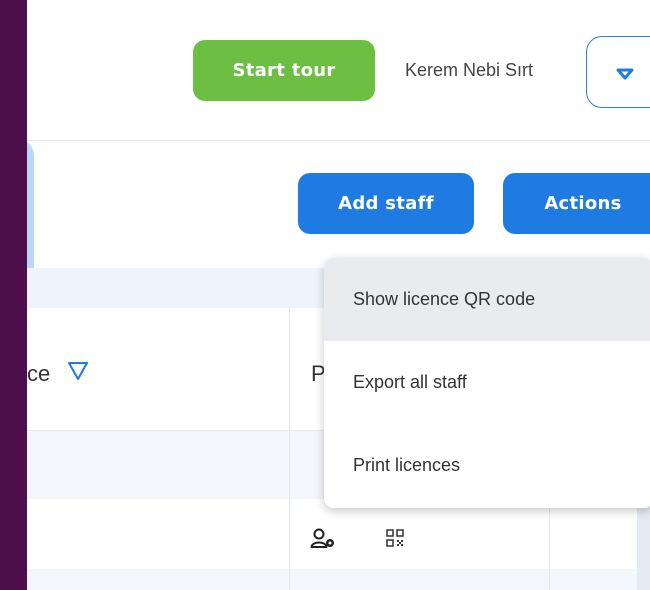 The height and width of the screenshot is (590, 650). What do you see at coordinates (487, 465) in the screenshot?
I see `menu-item-print-licences: Print licences` at bounding box center [487, 465].